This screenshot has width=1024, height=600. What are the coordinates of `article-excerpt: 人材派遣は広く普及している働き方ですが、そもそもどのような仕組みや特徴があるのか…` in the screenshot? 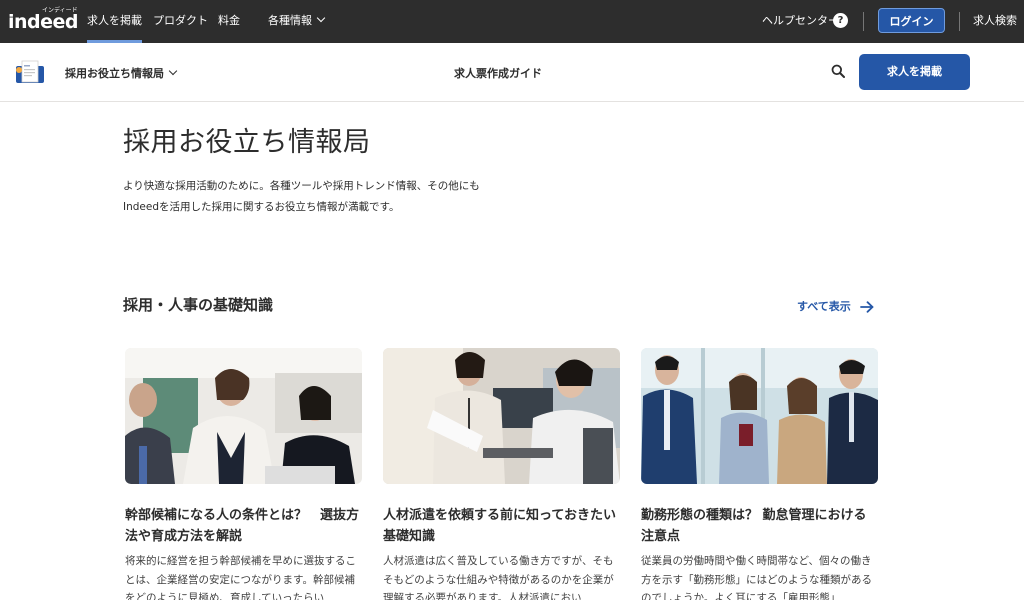 It's located at (498, 577).